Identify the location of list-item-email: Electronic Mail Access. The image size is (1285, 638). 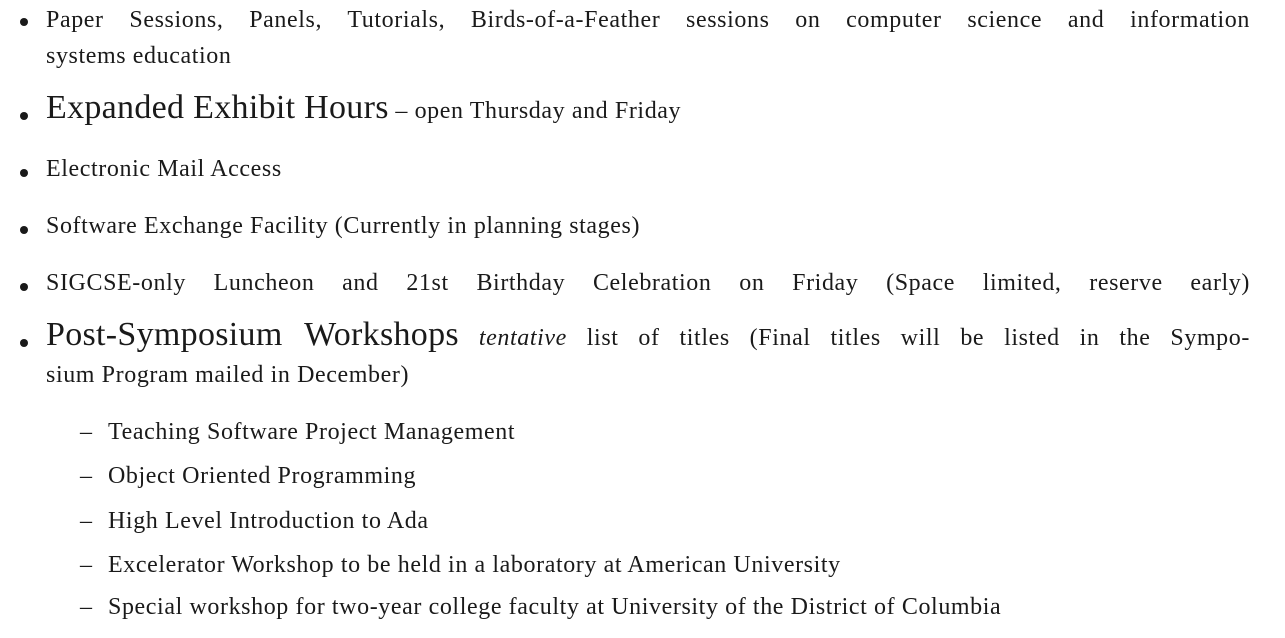
(164, 169).